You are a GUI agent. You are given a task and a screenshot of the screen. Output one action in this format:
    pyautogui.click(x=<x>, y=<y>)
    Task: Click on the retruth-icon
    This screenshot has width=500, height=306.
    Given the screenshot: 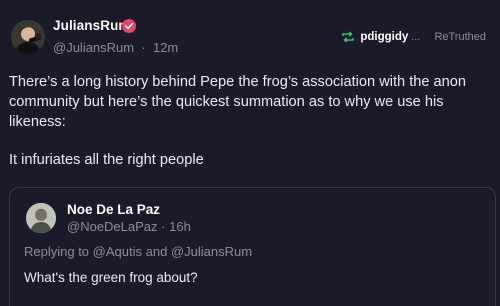 What is the action you would take?
    pyautogui.click(x=348, y=37)
    